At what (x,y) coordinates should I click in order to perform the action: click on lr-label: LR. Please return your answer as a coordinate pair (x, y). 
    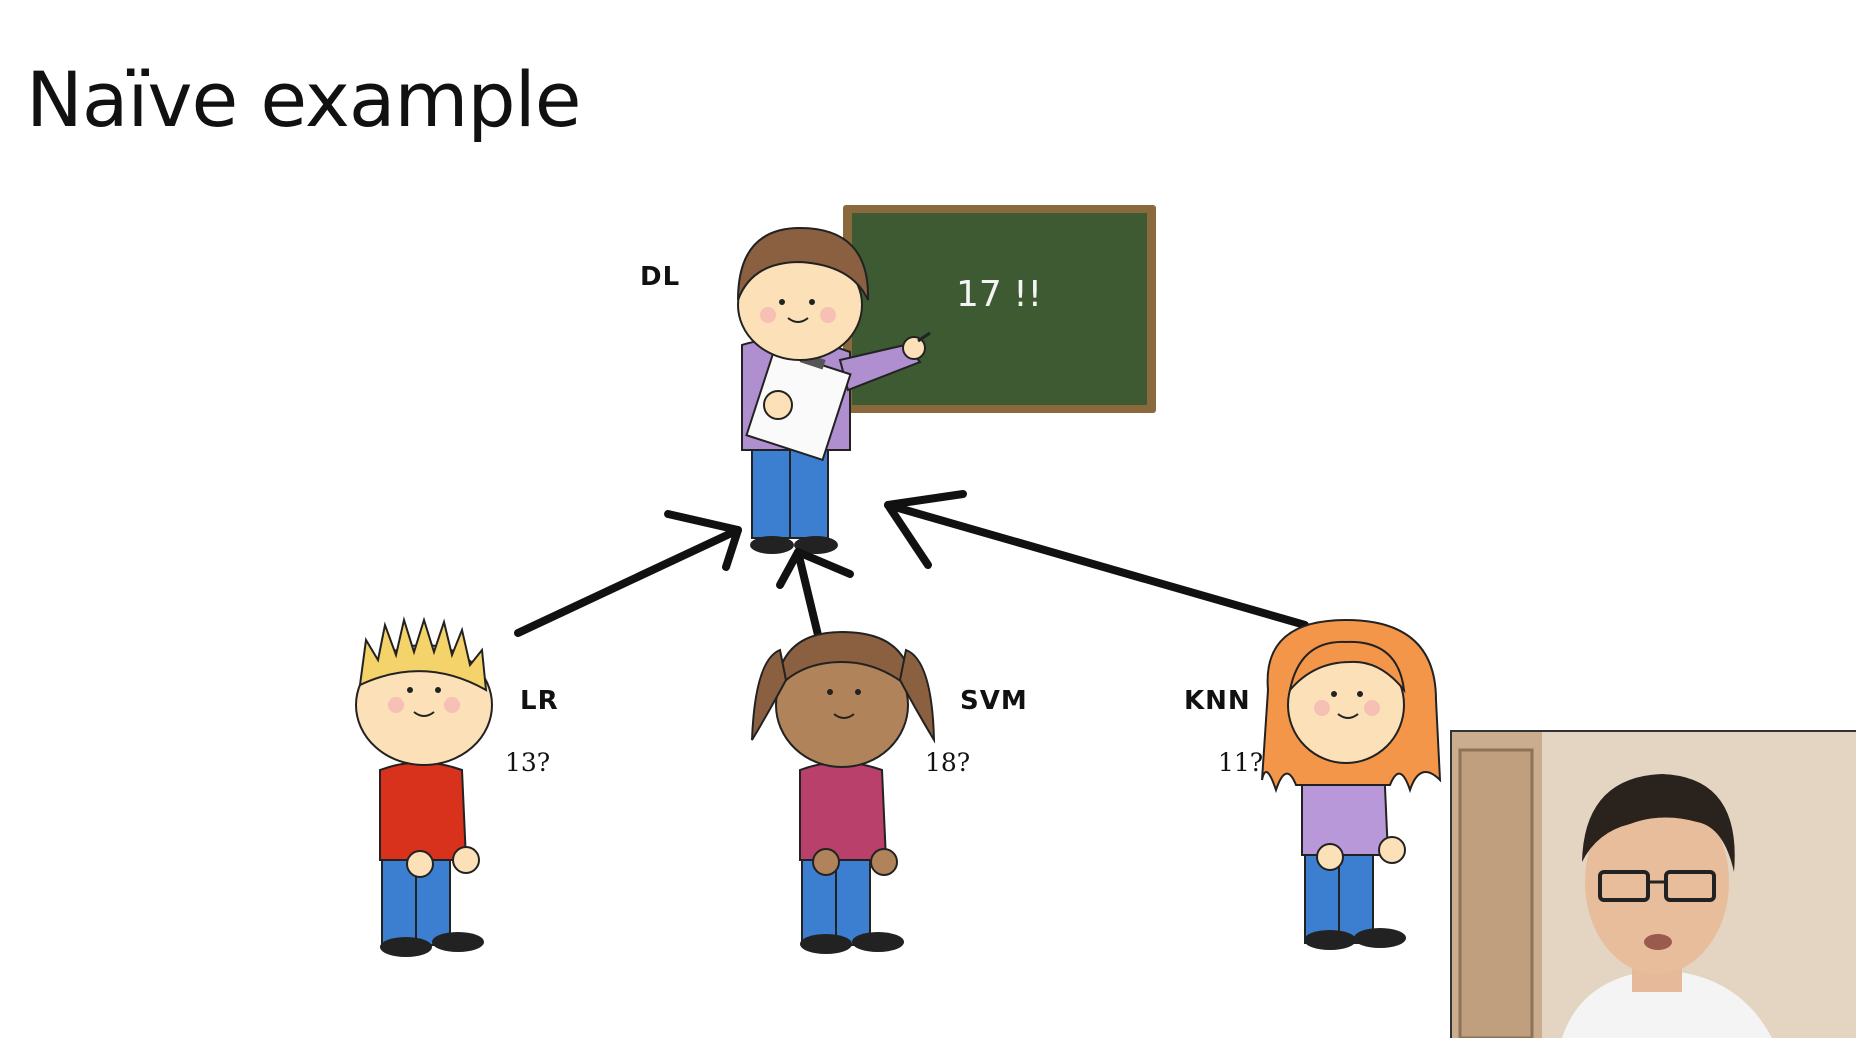
    Looking at the image, I should click on (539, 701).